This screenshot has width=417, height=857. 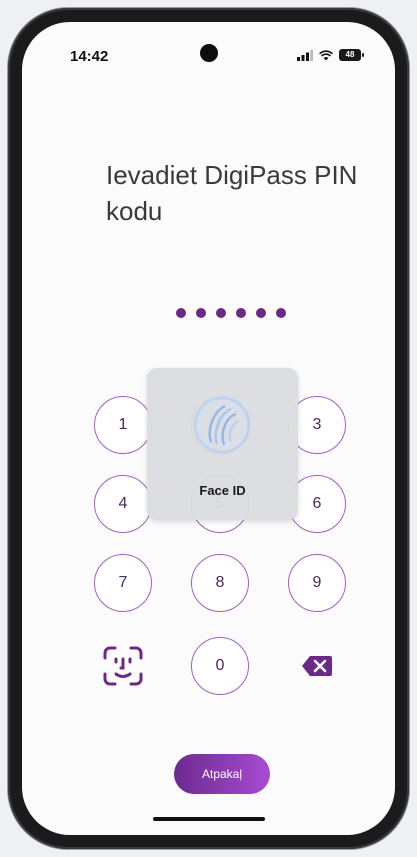 What do you see at coordinates (220, 666) in the screenshot?
I see `key-0: 0` at bounding box center [220, 666].